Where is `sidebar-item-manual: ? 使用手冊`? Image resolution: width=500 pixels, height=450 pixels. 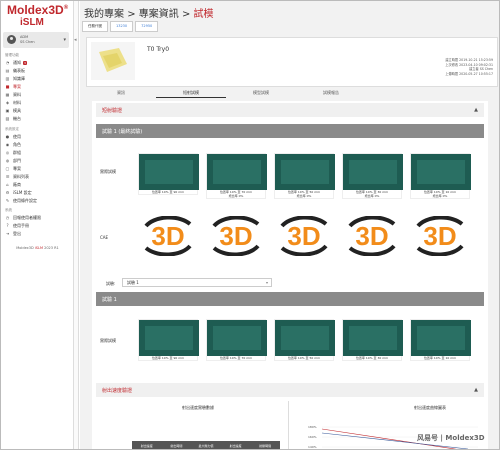
sidebar-item-manual: ? 使用手冊 is located at coordinates (38, 225).